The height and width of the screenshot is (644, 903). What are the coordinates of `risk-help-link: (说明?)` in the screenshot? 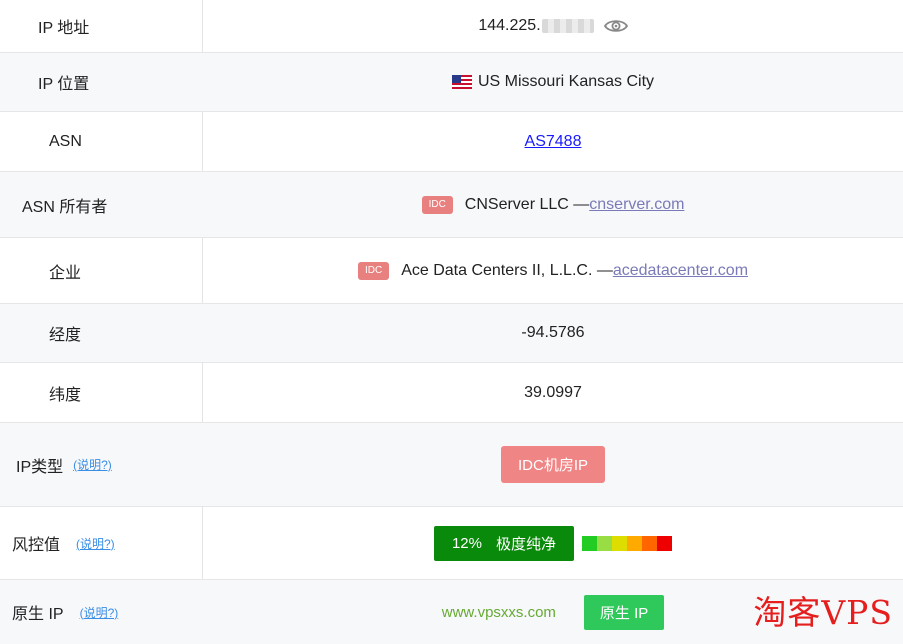 It's located at (95, 543).